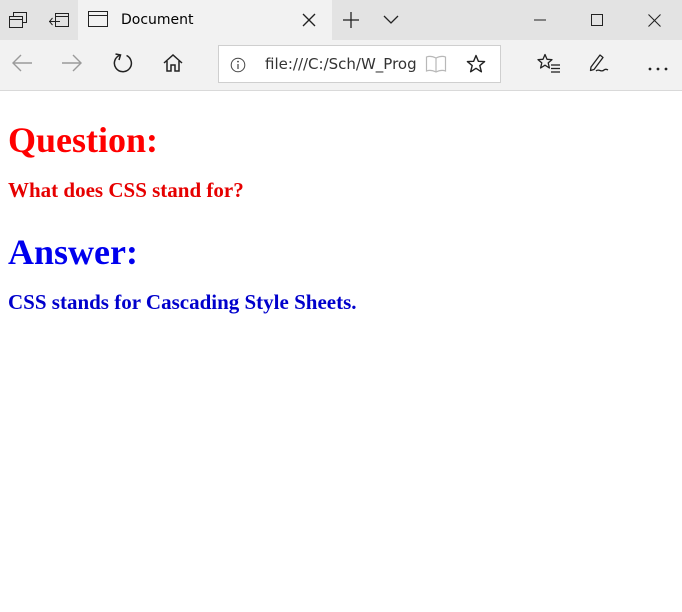  I want to click on tab-list-button, so click(391, 20).